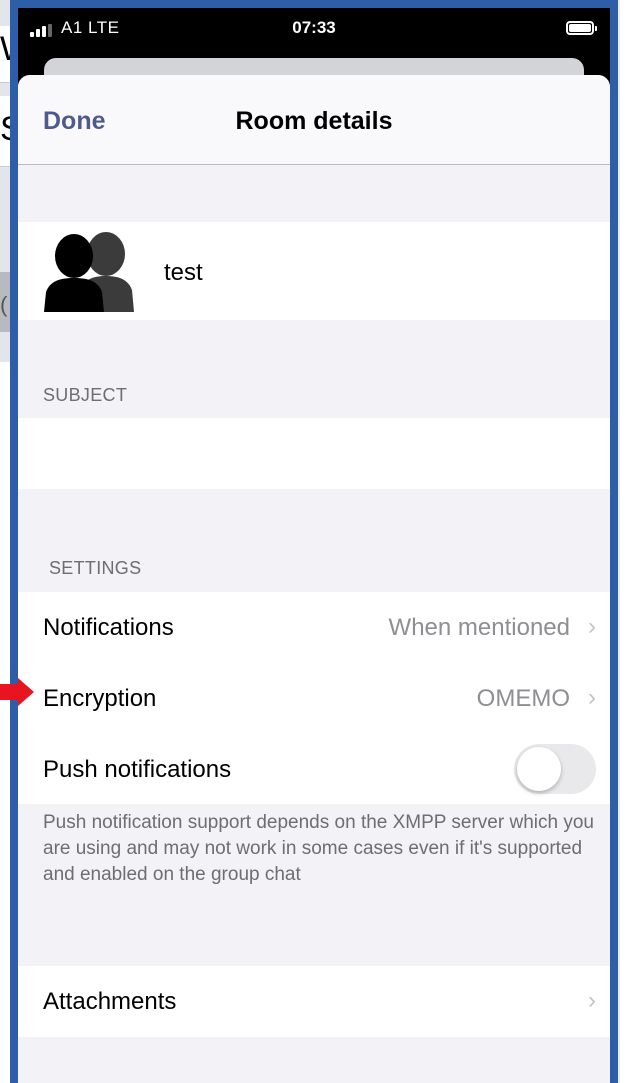 The width and height of the screenshot is (636, 1083). What do you see at coordinates (314, 453) in the screenshot?
I see `subject-field` at bounding box center [314, 453].